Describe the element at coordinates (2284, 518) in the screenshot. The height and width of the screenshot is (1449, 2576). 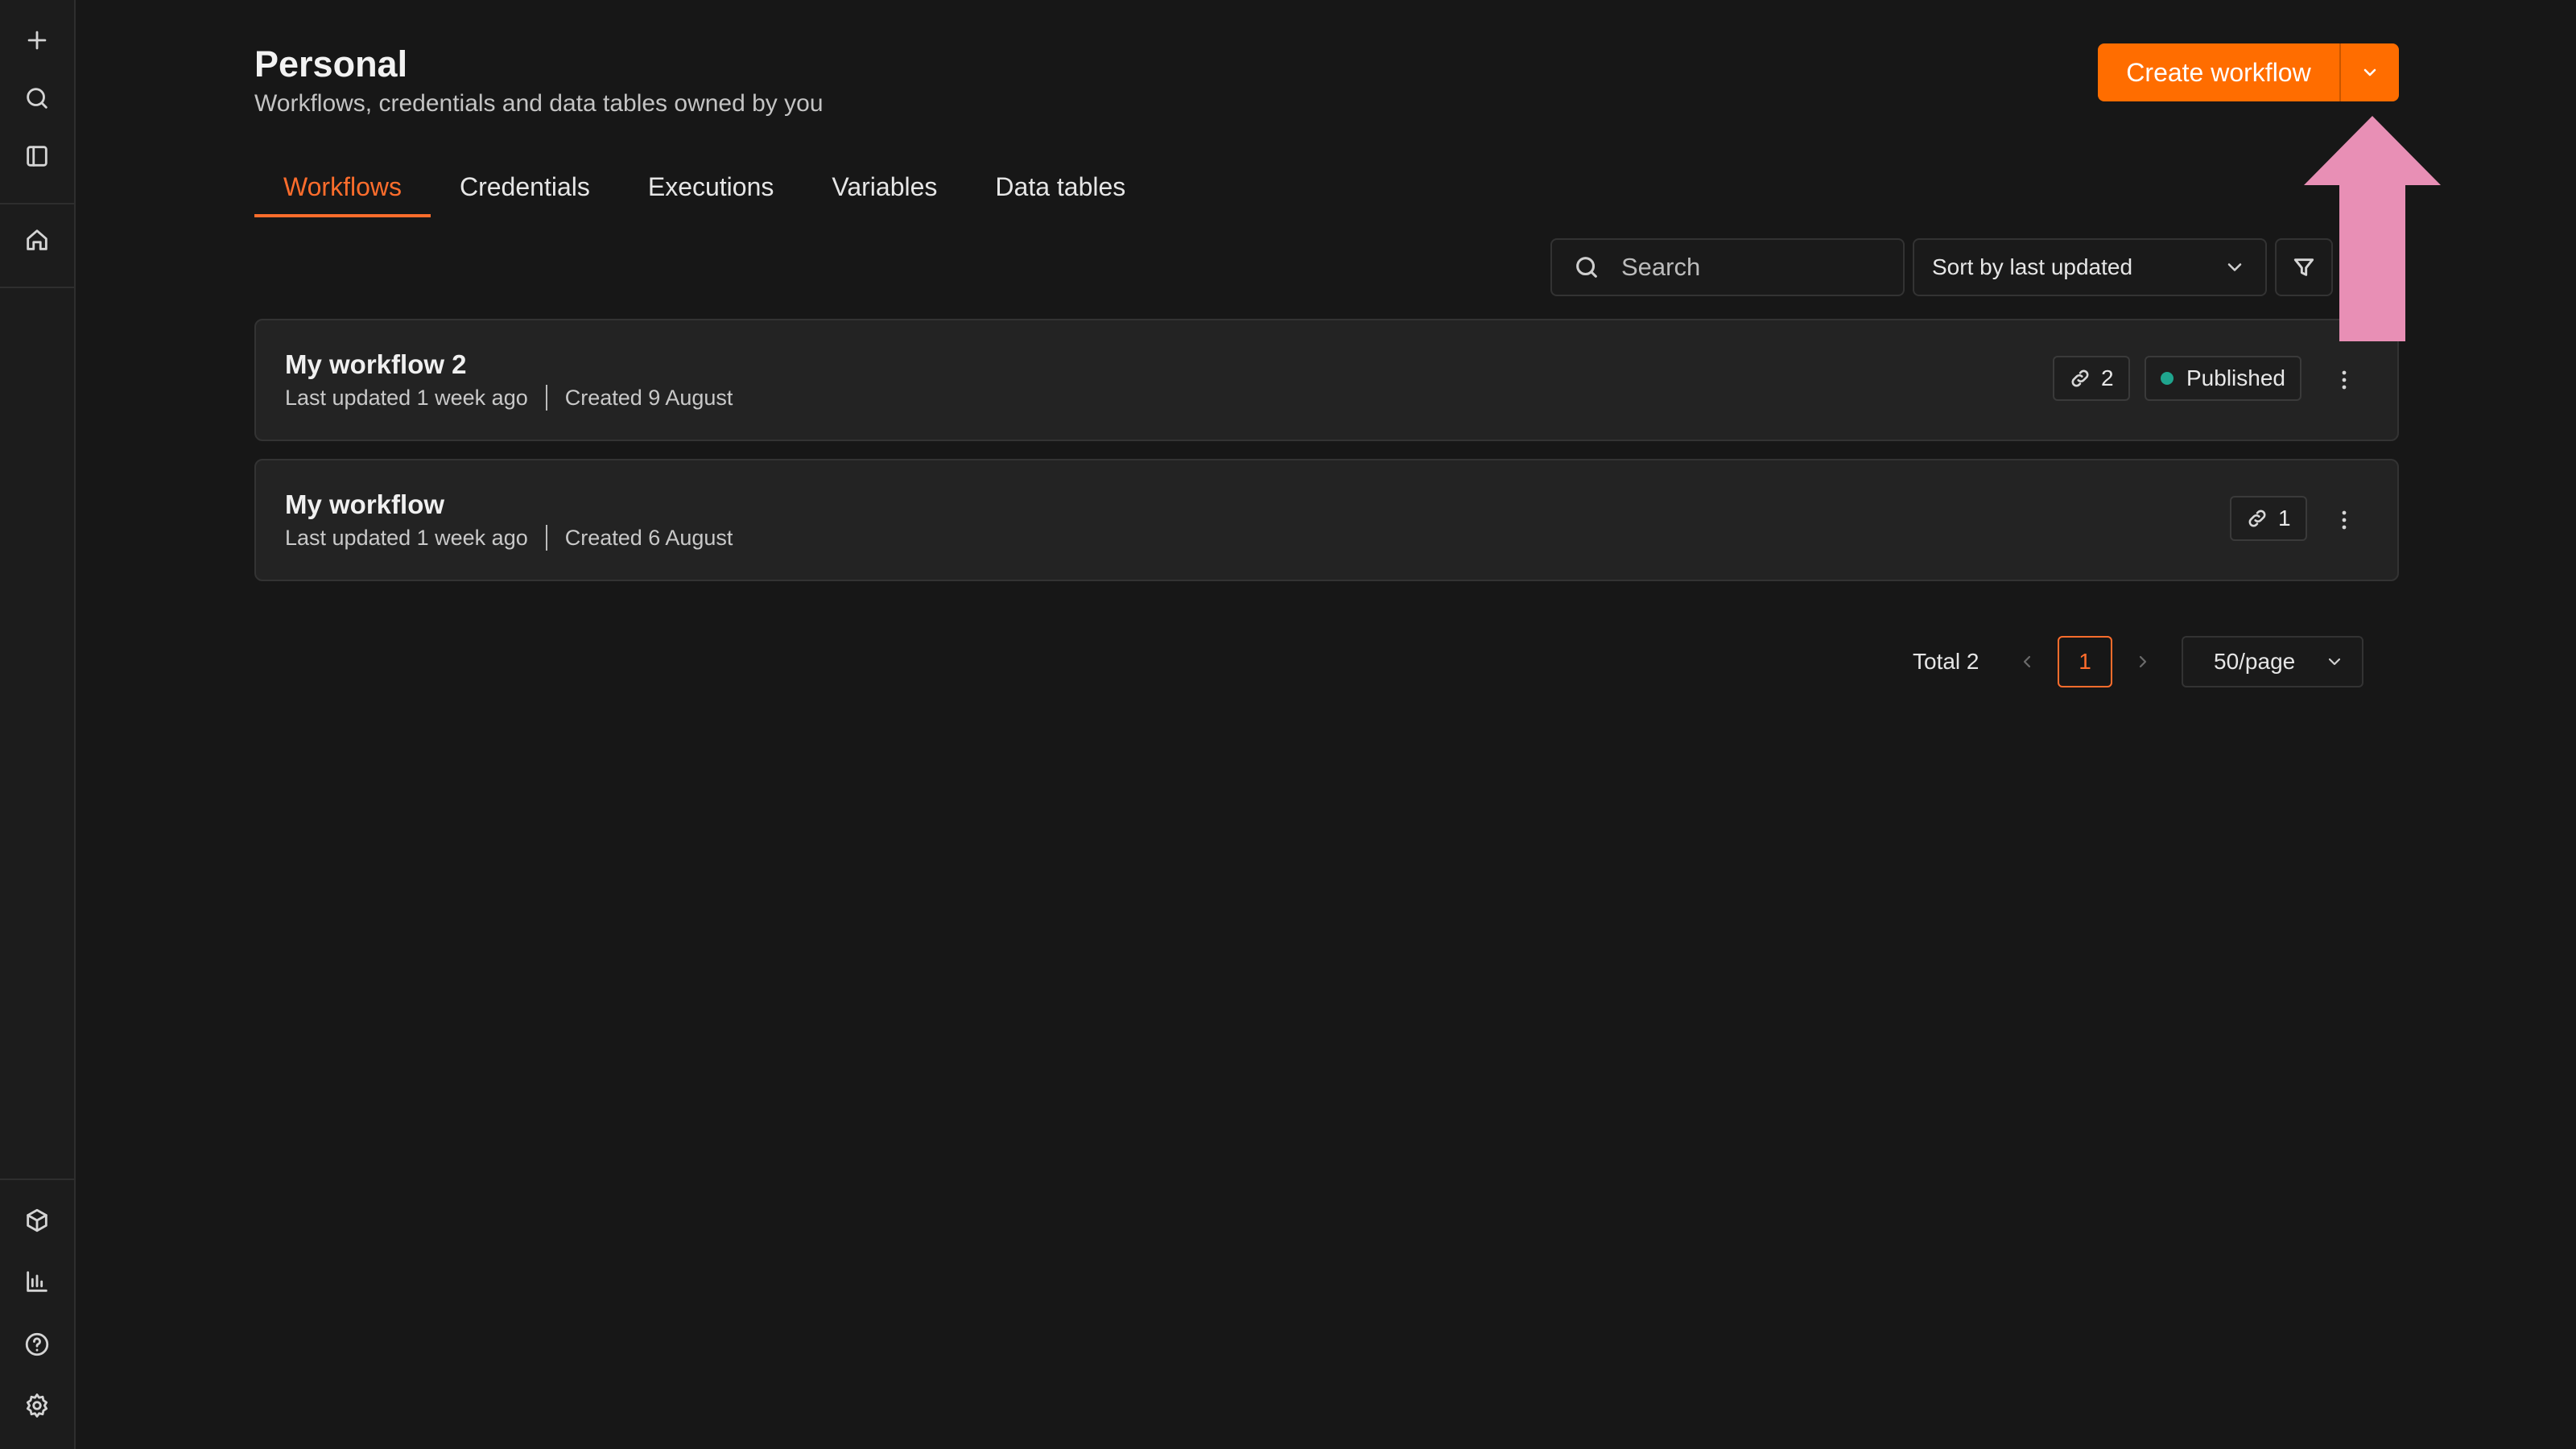
I see `link-count: 1` at that location.